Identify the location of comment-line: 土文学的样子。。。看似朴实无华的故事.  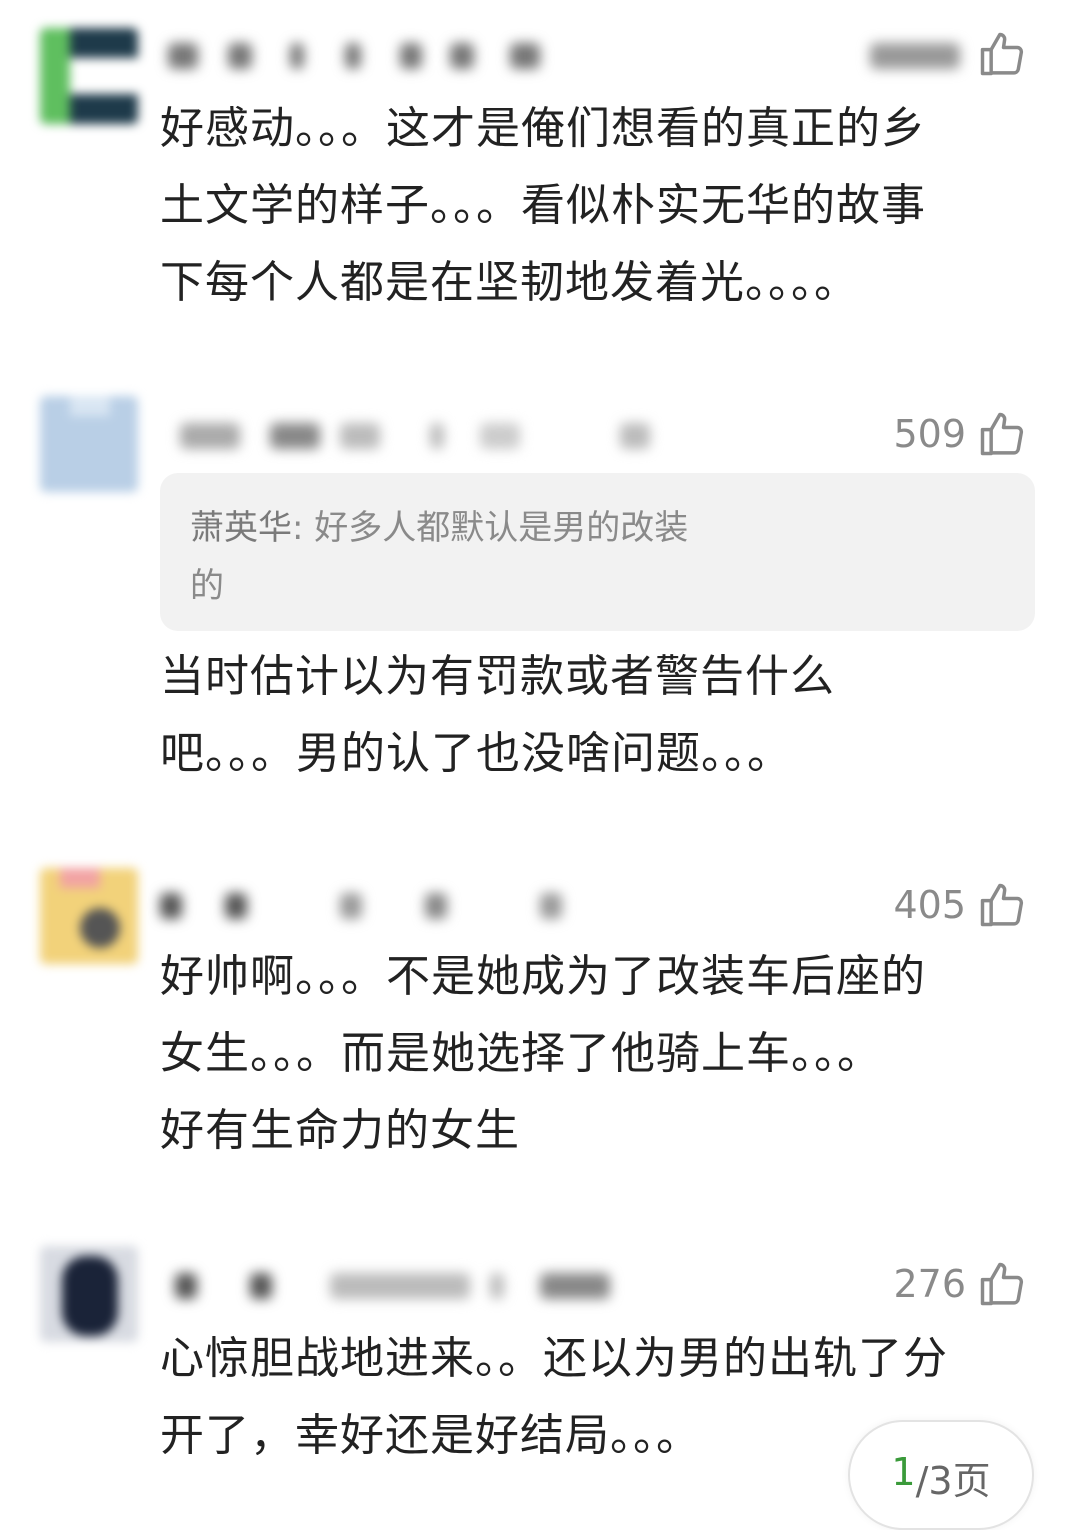
(543, 205).